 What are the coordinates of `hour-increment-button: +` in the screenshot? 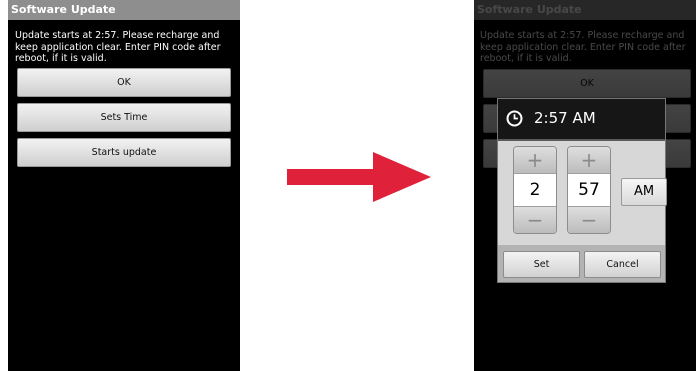 It's located at (535, 160).